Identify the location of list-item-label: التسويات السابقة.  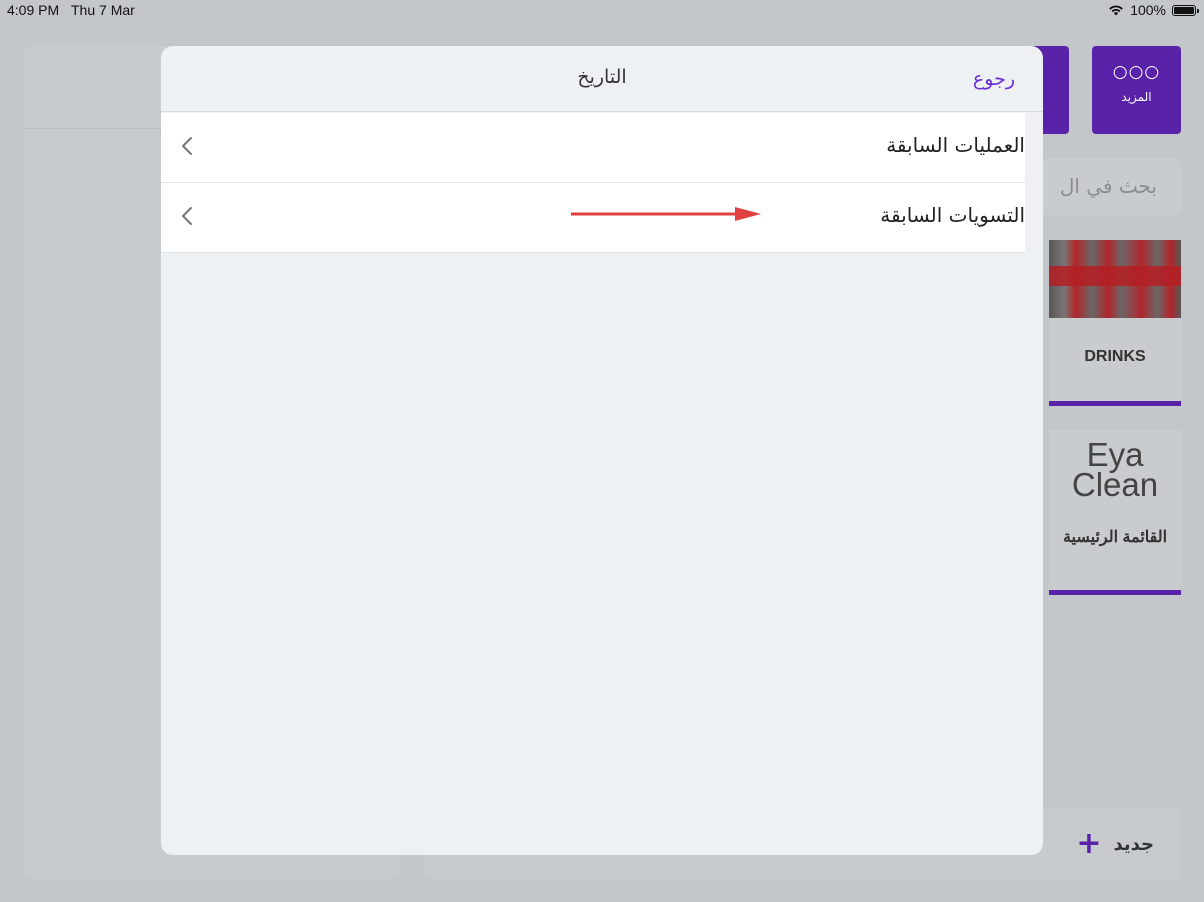
(952, 215).